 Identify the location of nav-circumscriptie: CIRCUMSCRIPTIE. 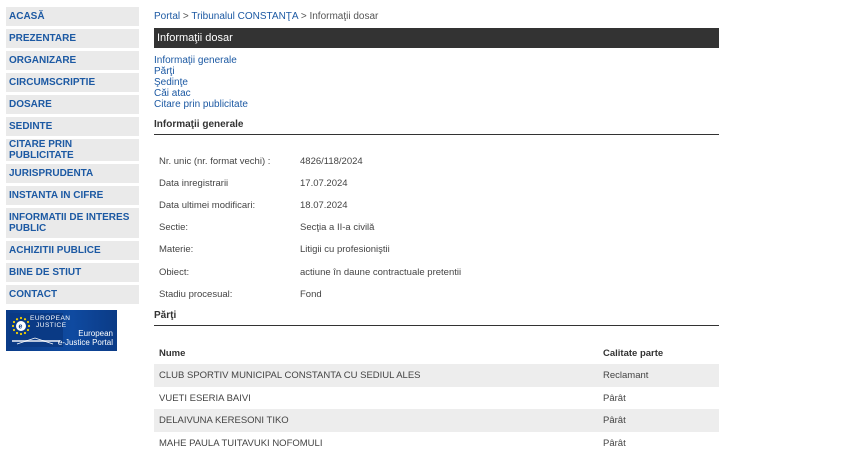
(72, 84).